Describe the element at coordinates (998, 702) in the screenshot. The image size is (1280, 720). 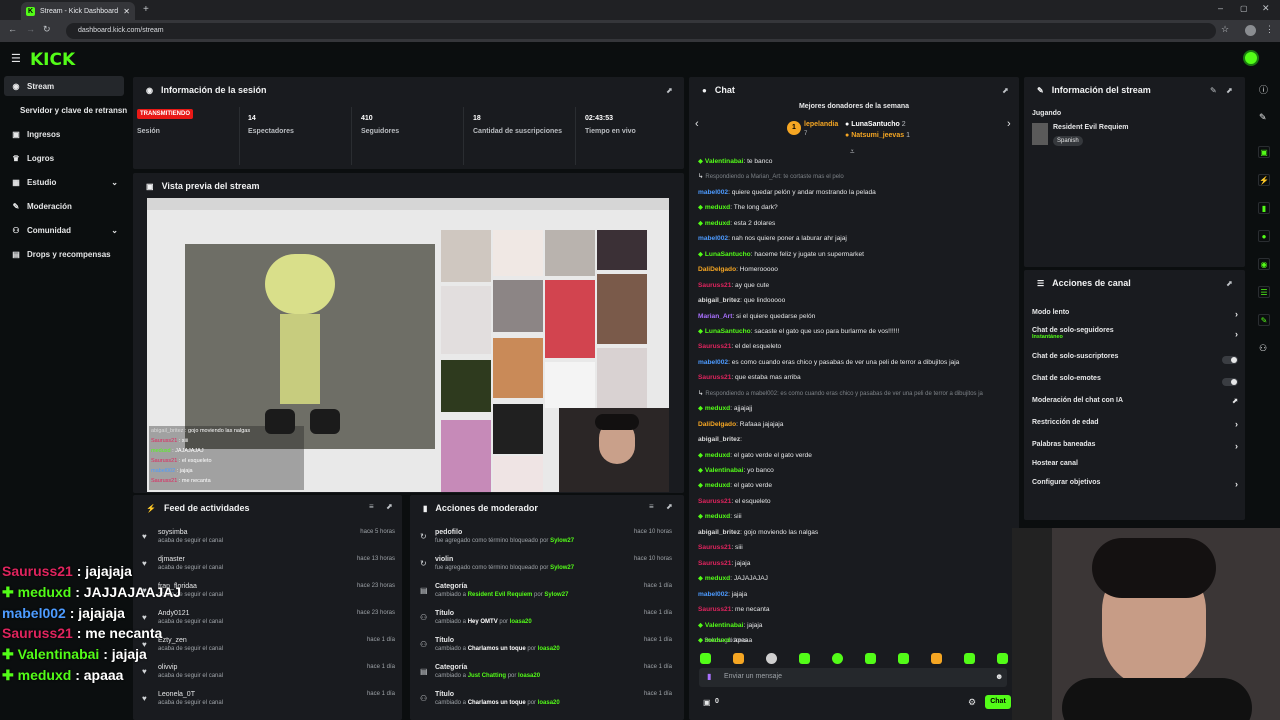
I see `send-chat-button: Chat` at that location.